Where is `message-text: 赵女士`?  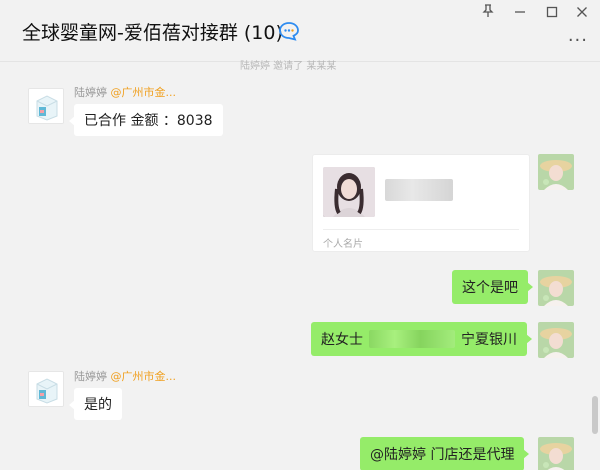
message-text: 赵女士 is located at coordinates (342, 340).